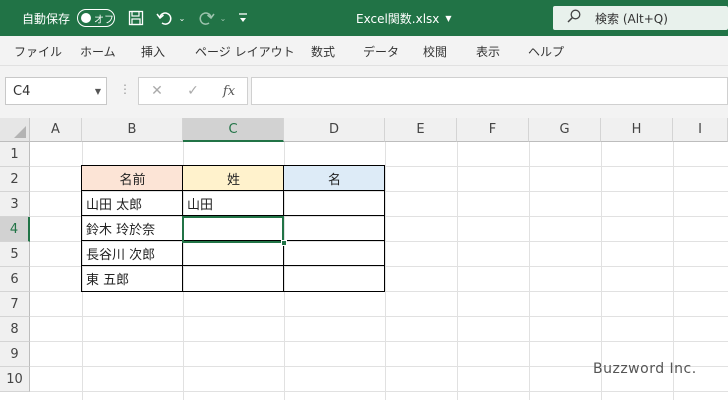 Image resolution: width=728 pixels, height=400 pixels. What do you see at coordinates (15, 254) in the screenshot?
I see `row-header-5: 5` at bounding box center [15, 254].